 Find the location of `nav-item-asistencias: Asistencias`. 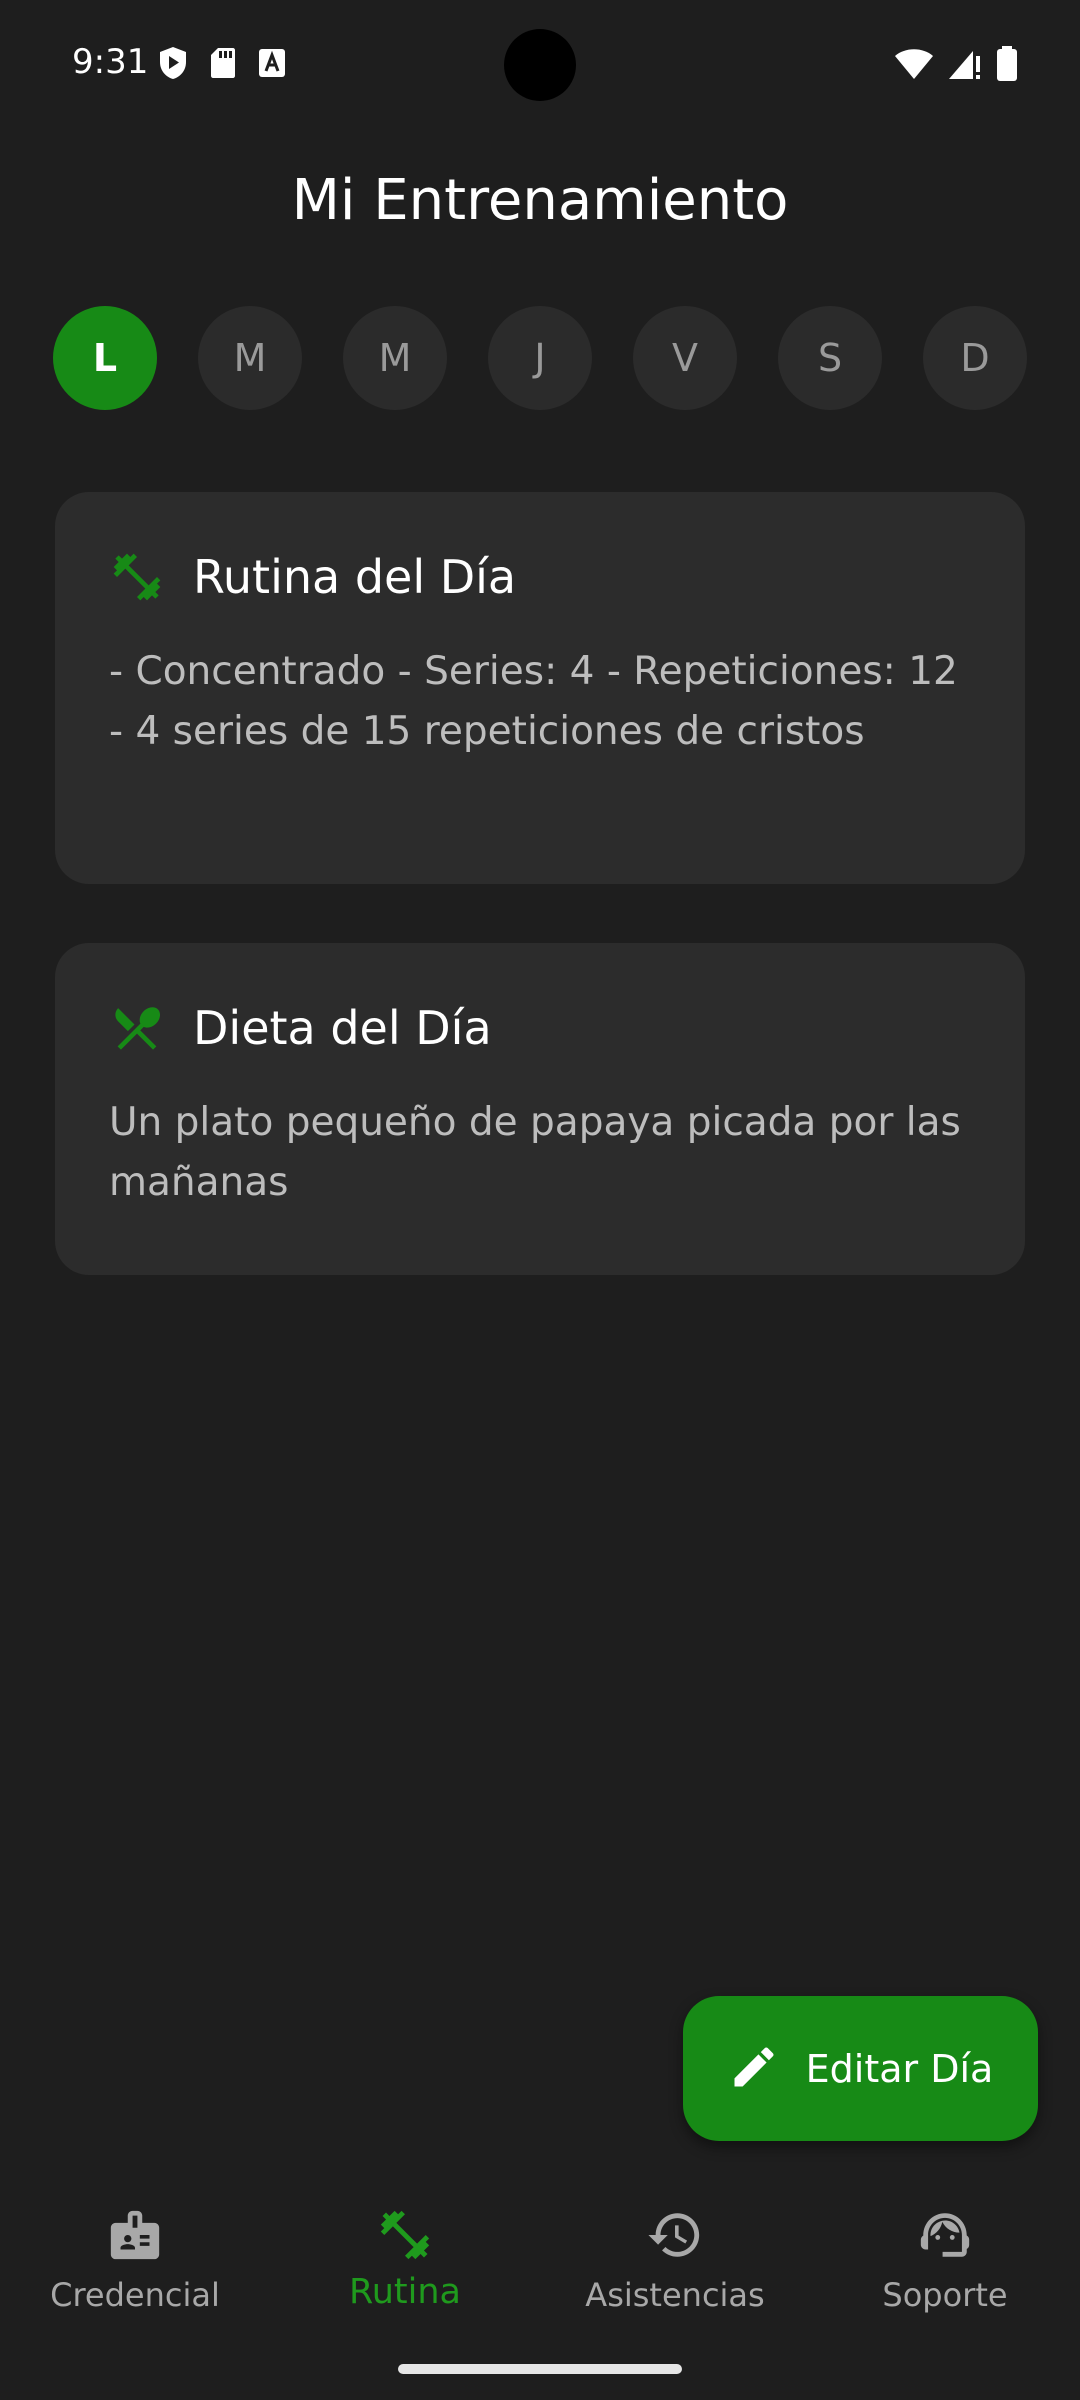

nav-item-asistencias: Asistencias is located at coordinates (675, 2255).